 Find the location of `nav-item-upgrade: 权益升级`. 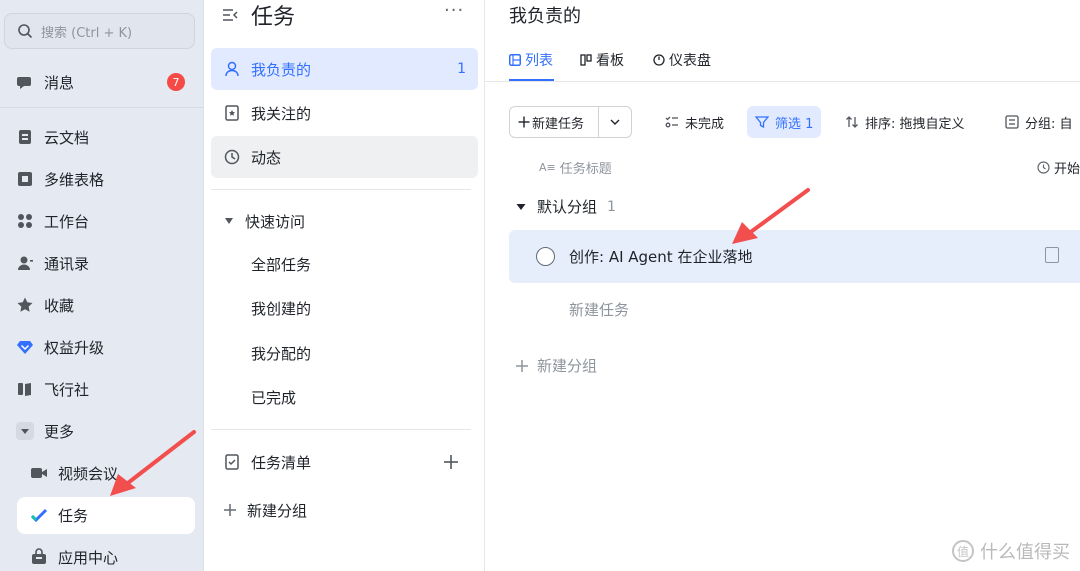

nav-item-upgrade: 权益升级 is located at coordinates (60, 347).